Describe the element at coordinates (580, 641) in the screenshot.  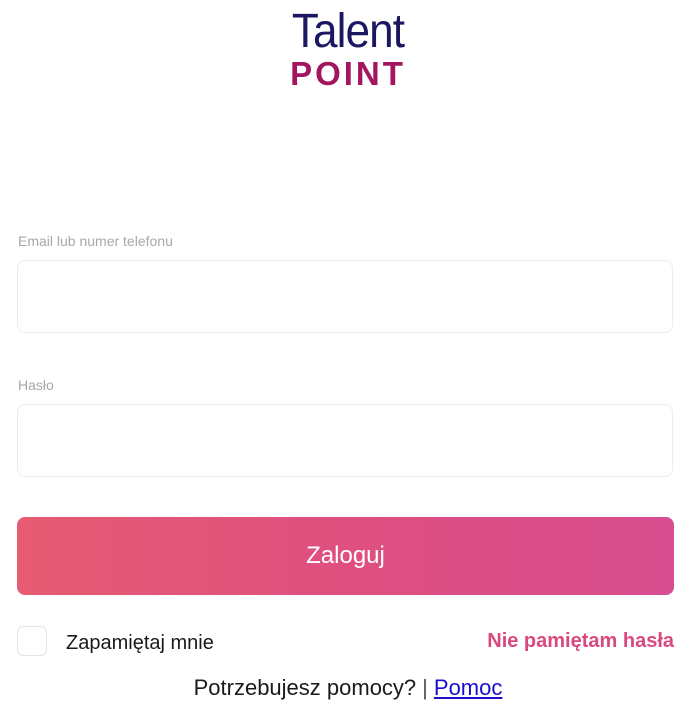
I see `forgot-password-link: Nie pamiętam hasła` at that location.